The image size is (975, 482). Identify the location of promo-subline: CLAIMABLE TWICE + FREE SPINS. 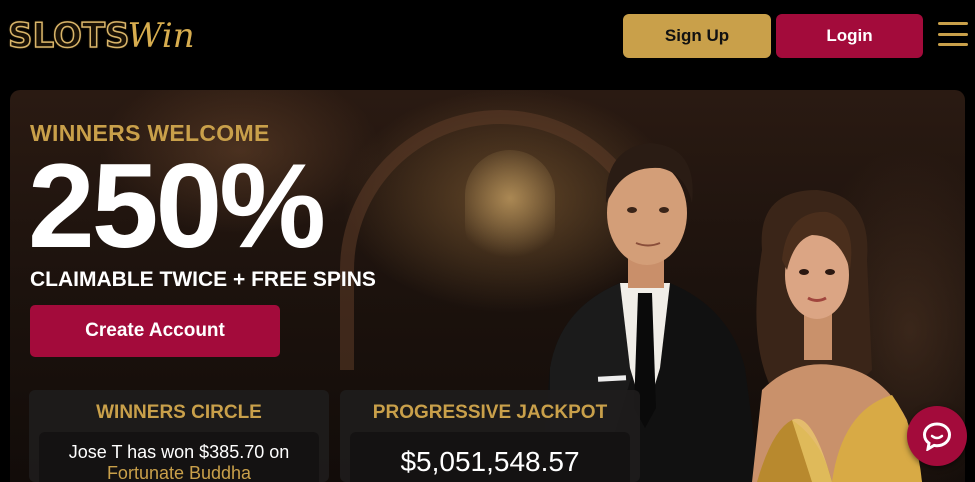
(203, 279).